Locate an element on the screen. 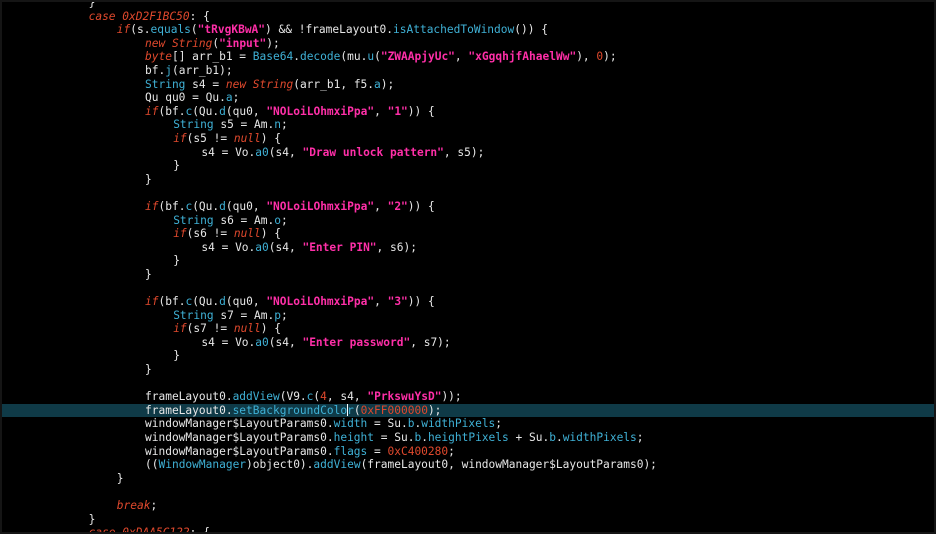  code-token: (arr_b1); is located at coordinates (202, 70).